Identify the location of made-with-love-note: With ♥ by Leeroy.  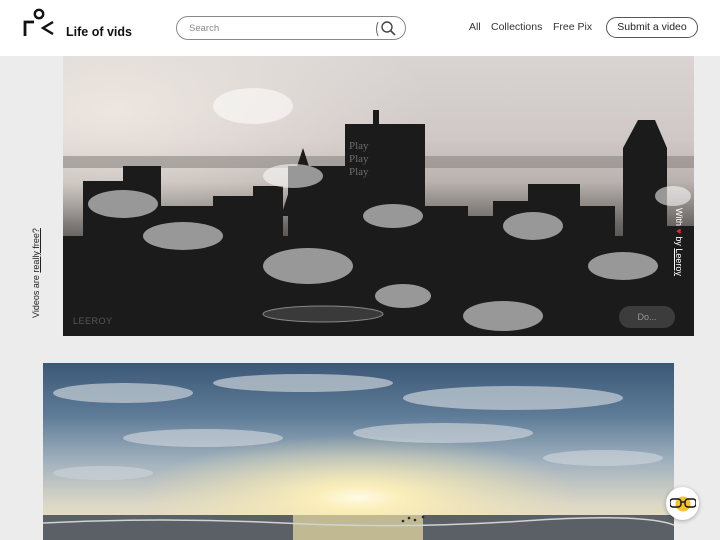
(679, 242).